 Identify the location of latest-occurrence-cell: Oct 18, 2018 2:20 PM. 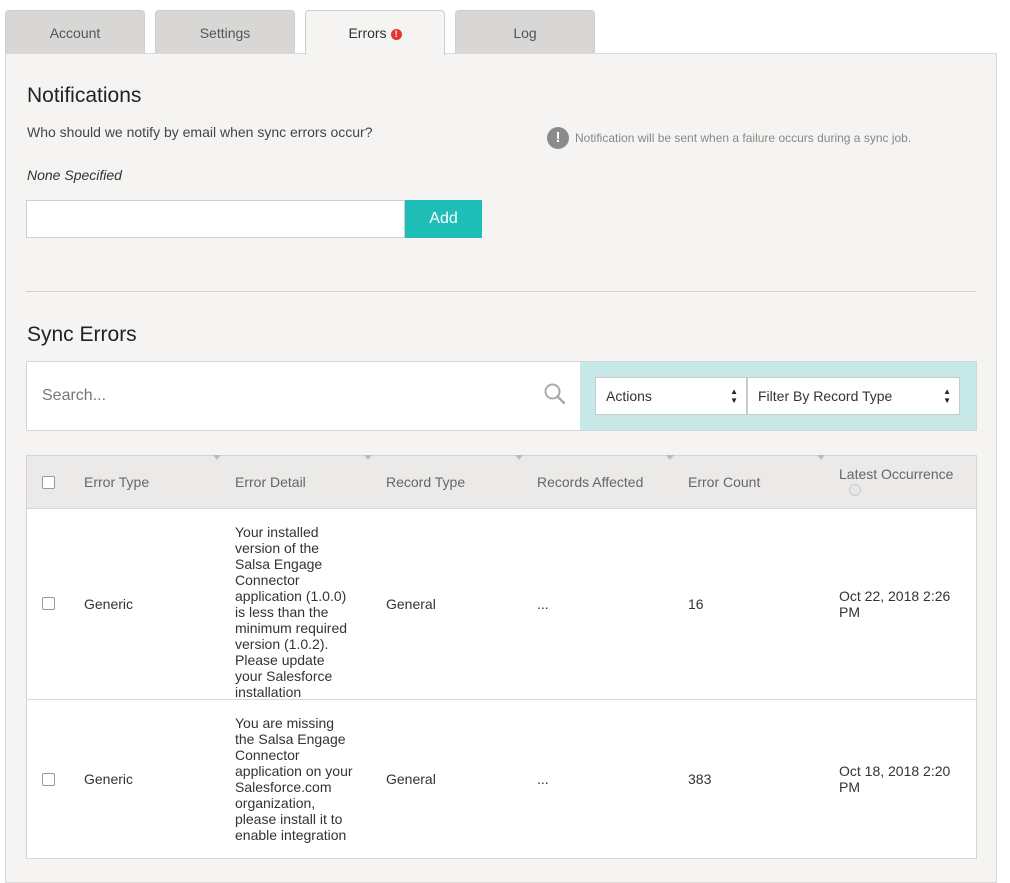
(895, 779).